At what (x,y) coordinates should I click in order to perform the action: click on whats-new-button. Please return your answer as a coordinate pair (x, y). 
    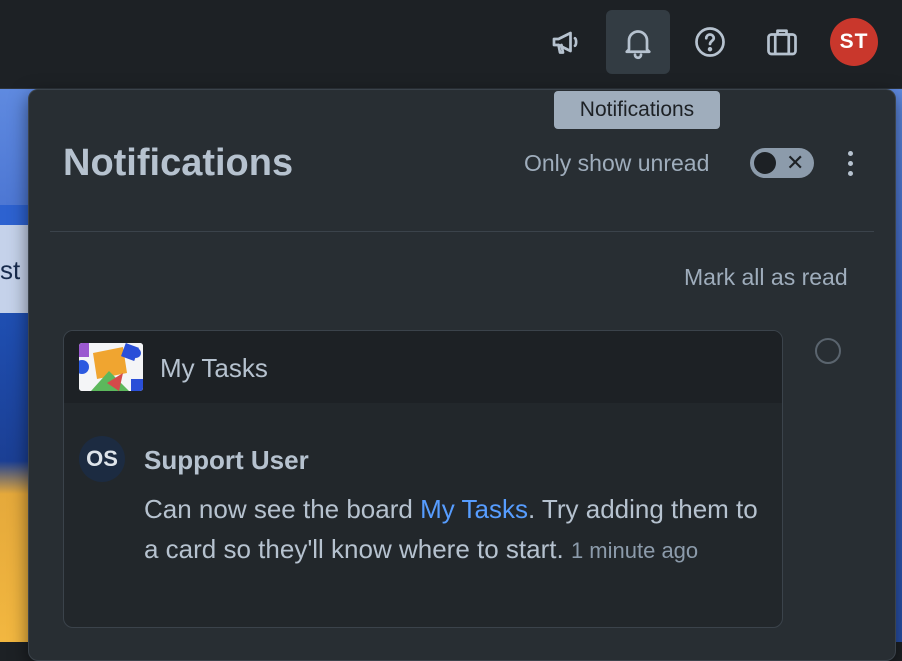
    Looking at the image, I should click on (566, 42).